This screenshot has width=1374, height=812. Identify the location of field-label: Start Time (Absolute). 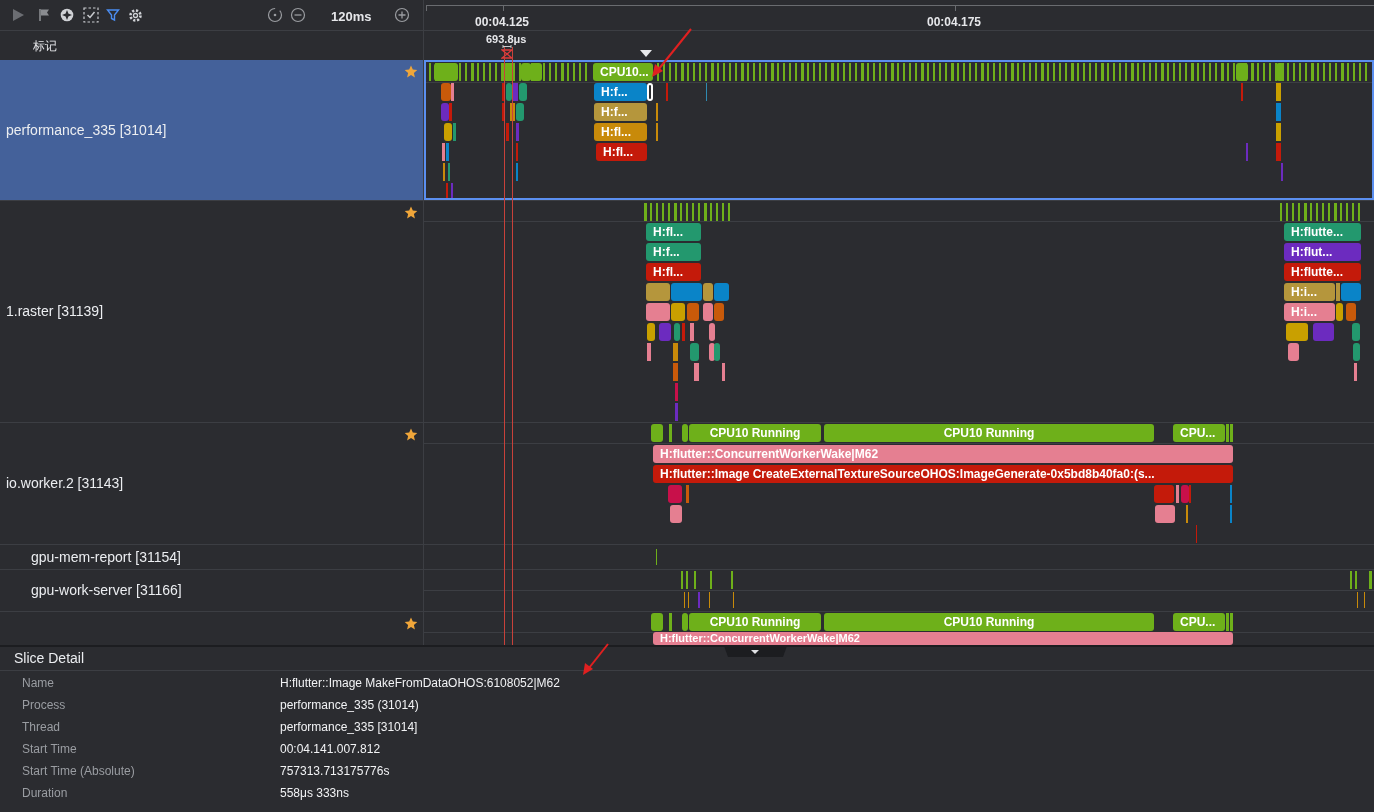
(78, 771).